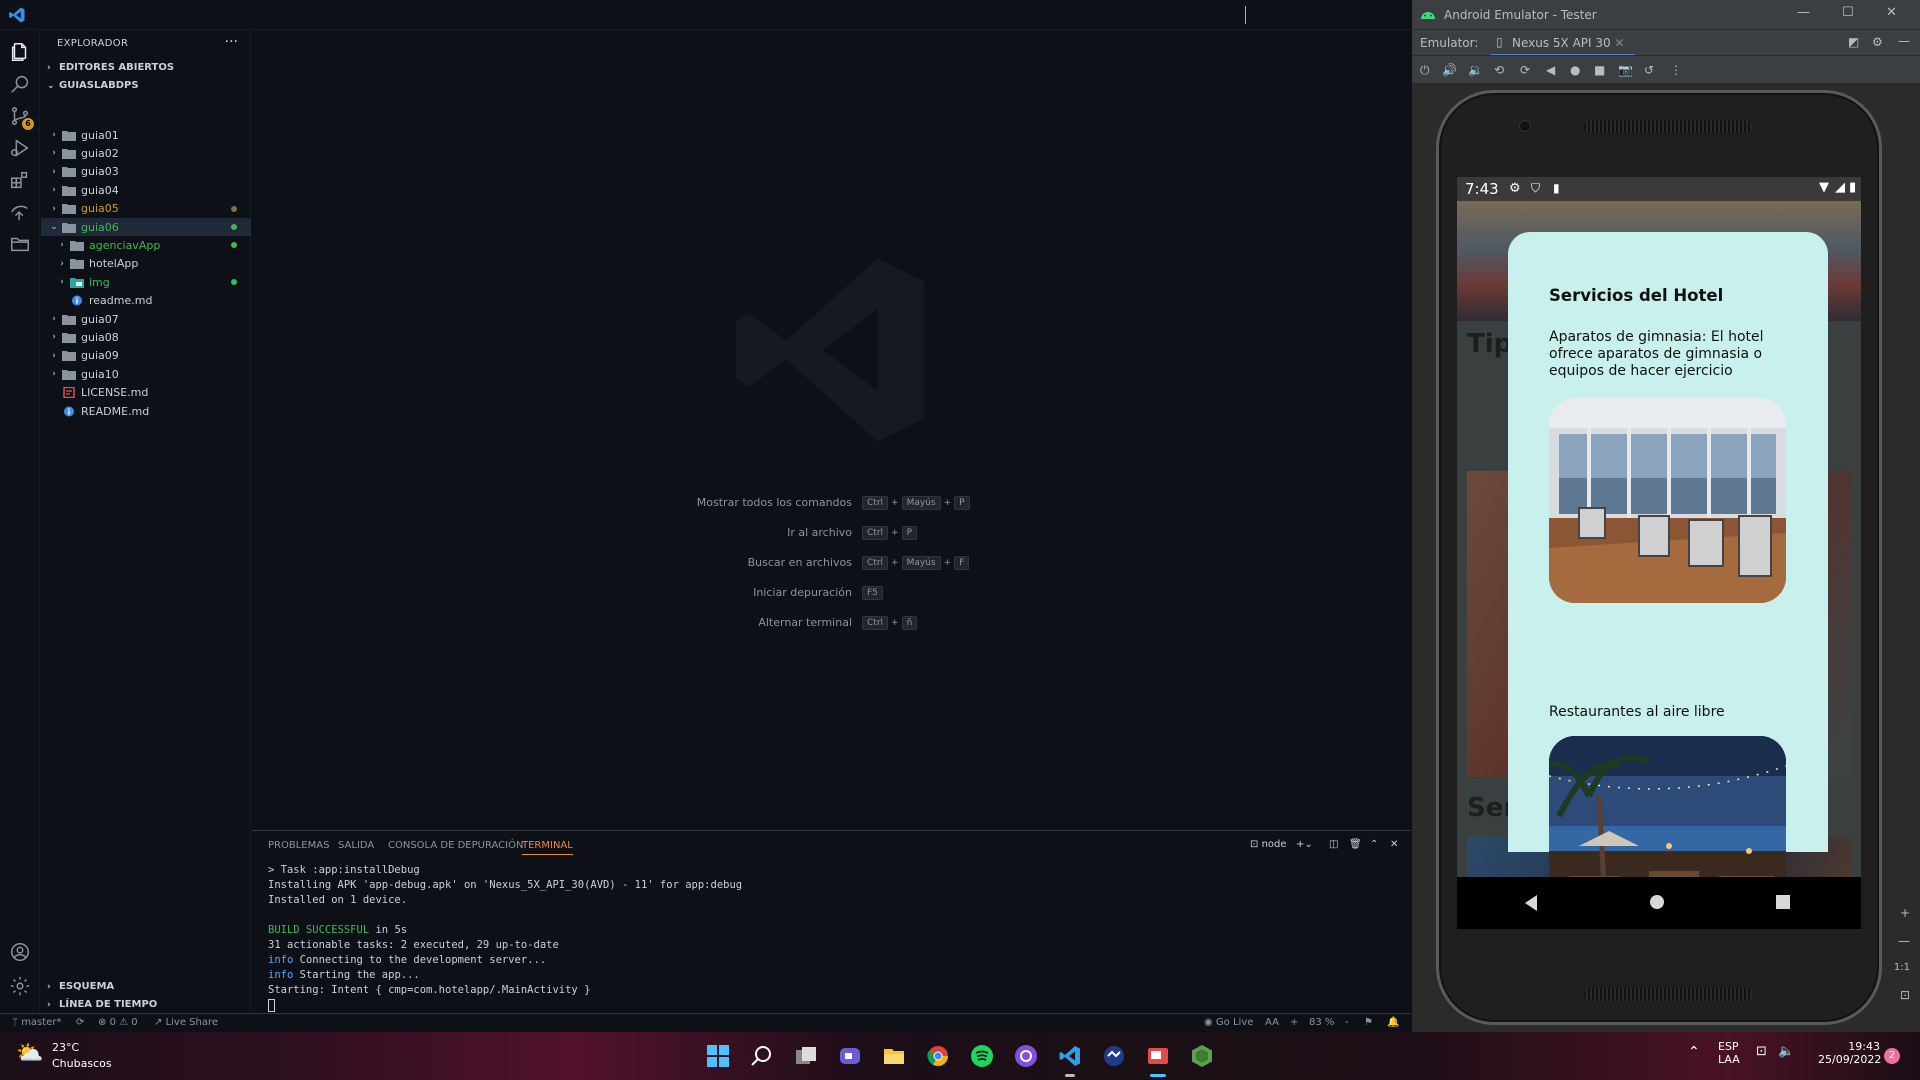 Image resolution: width=1920 pixels, height=1080 pixels. What do you see at coordinates (1321, 1022) in the screenshot?
I see `zoom-level: 83 %` at bounding box center [1321, 1022].